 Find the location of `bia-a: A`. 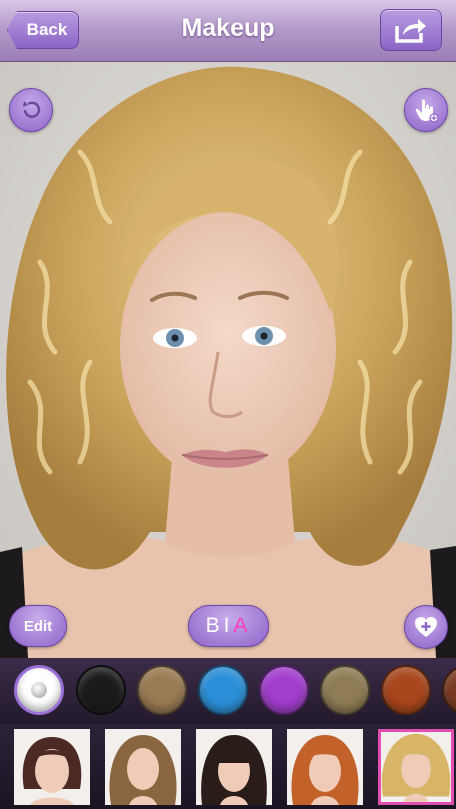

bia-a: A is located at coordinates (242, 625).